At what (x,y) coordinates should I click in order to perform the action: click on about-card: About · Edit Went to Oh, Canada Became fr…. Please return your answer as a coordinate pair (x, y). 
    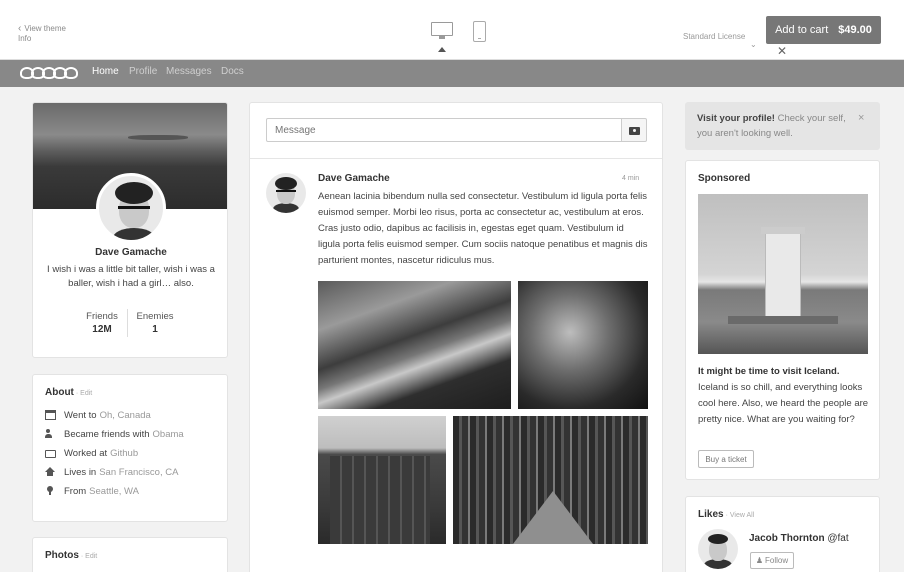
    Looking at the image, I should click on (130, 448).